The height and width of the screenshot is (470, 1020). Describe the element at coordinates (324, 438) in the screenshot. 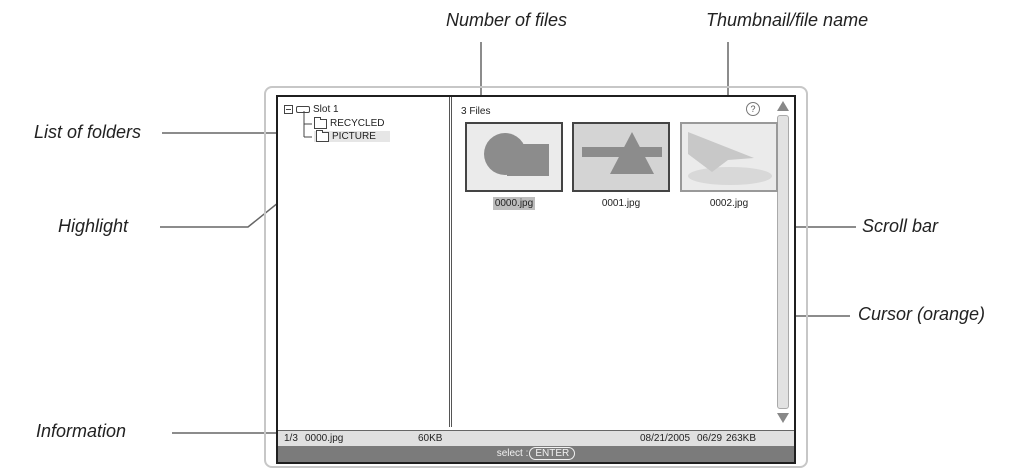

I see `info-file-name: 0000.jpg` at that location.